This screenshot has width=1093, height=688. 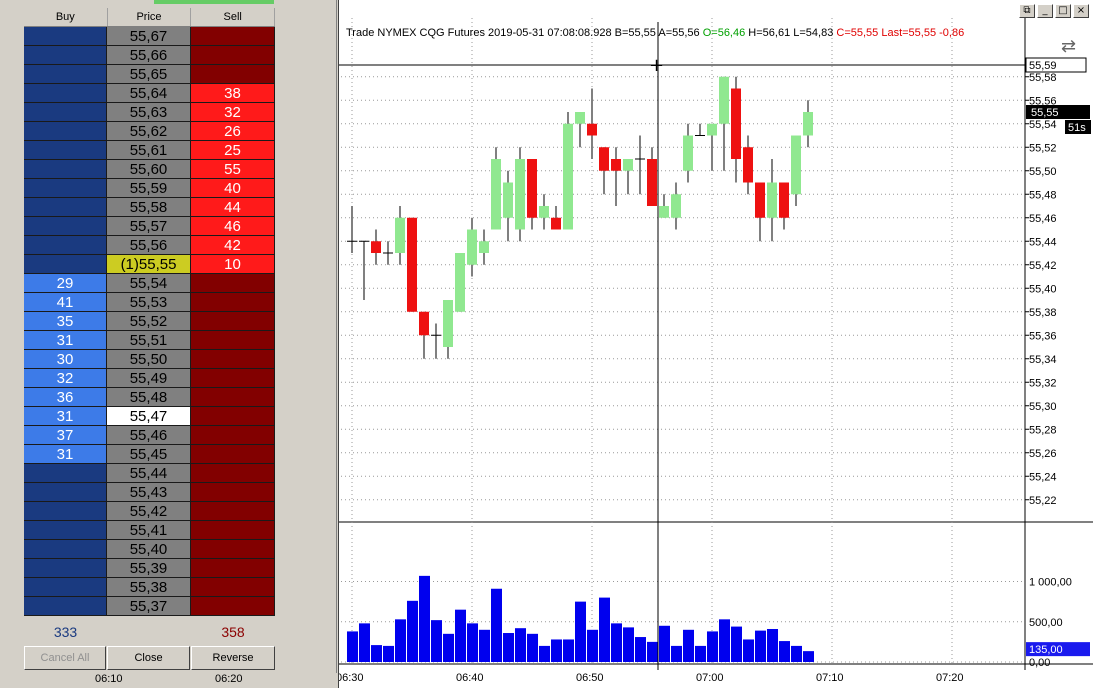 I want to click on maximize-button: □, so click(x=1063, y=11).